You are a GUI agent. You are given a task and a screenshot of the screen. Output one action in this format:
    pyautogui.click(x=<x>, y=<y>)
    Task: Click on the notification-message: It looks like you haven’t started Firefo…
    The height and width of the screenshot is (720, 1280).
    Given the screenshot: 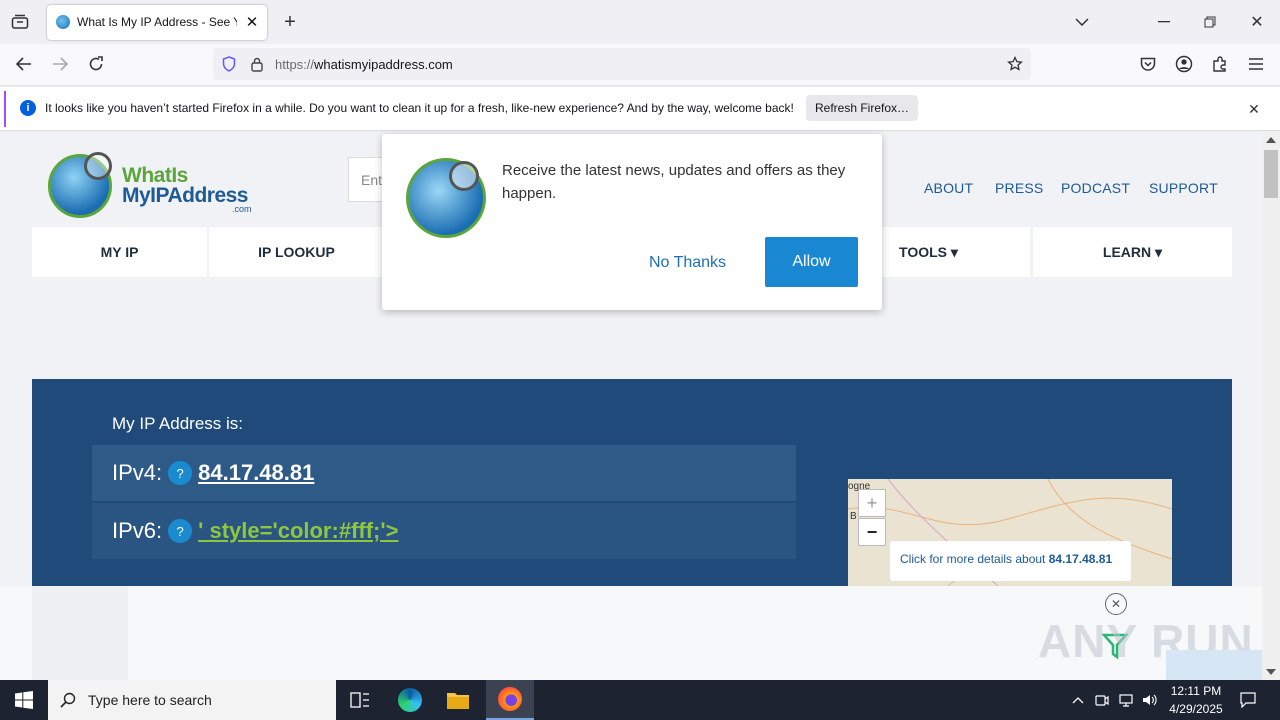 What is the action you would take?
    pyautogui.click(x=419, y=108)
    